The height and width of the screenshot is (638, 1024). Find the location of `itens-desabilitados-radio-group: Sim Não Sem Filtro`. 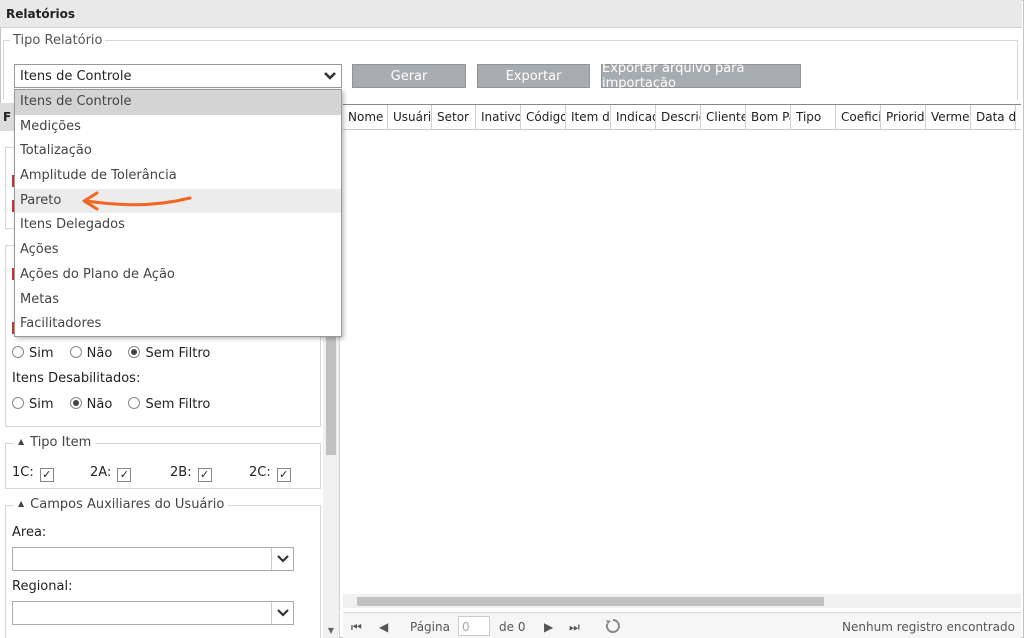

itens-desabilitados-radio-group: Sim Não Sem Filtro is located at coordinates (117, 404).